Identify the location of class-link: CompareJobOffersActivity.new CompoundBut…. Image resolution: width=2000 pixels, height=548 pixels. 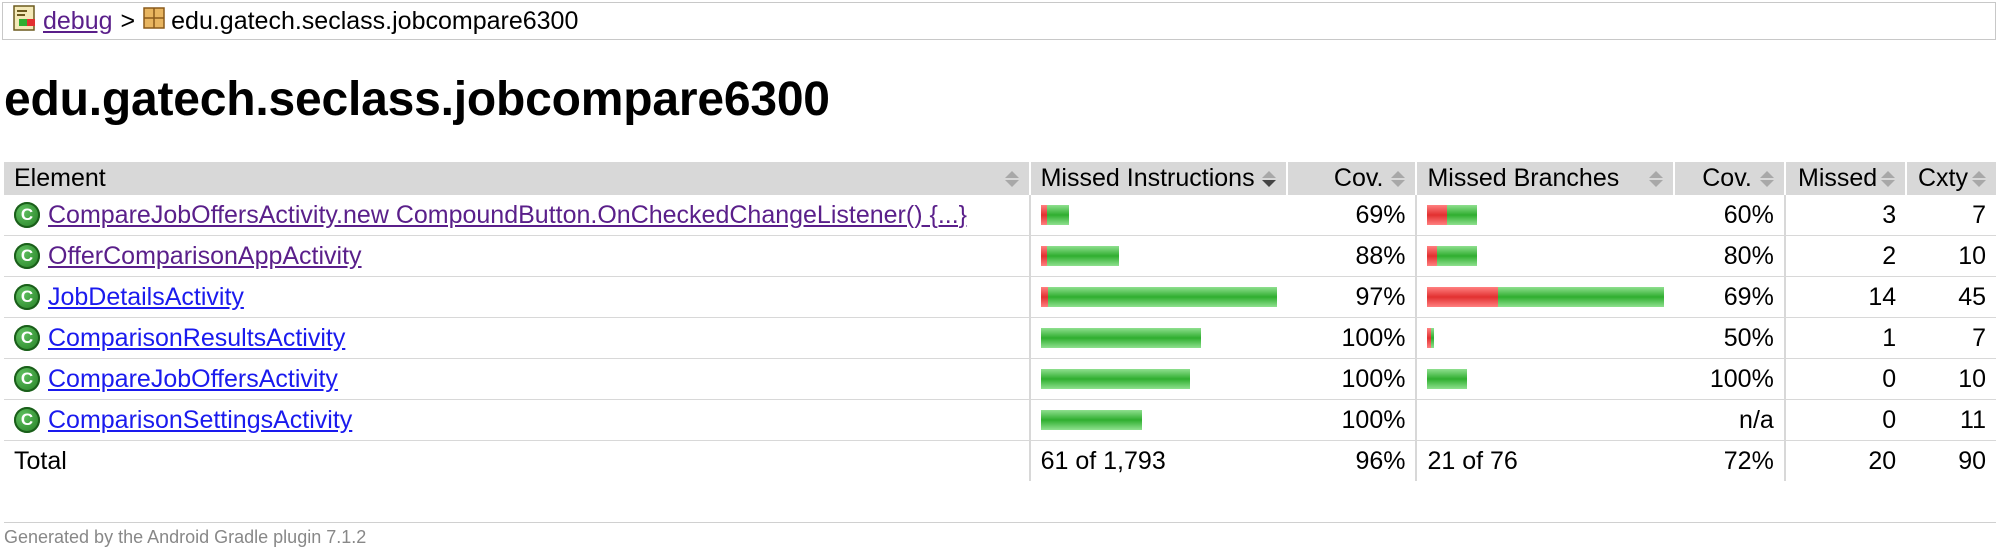
(507, 215).